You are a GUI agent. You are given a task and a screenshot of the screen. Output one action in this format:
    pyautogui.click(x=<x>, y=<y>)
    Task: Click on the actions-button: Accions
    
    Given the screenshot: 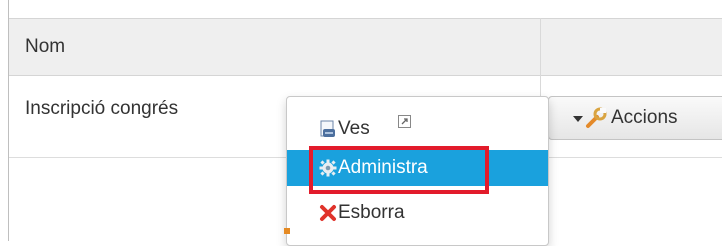 What is the action you would take?
    pyautogui.click(x=635, y=118)
    